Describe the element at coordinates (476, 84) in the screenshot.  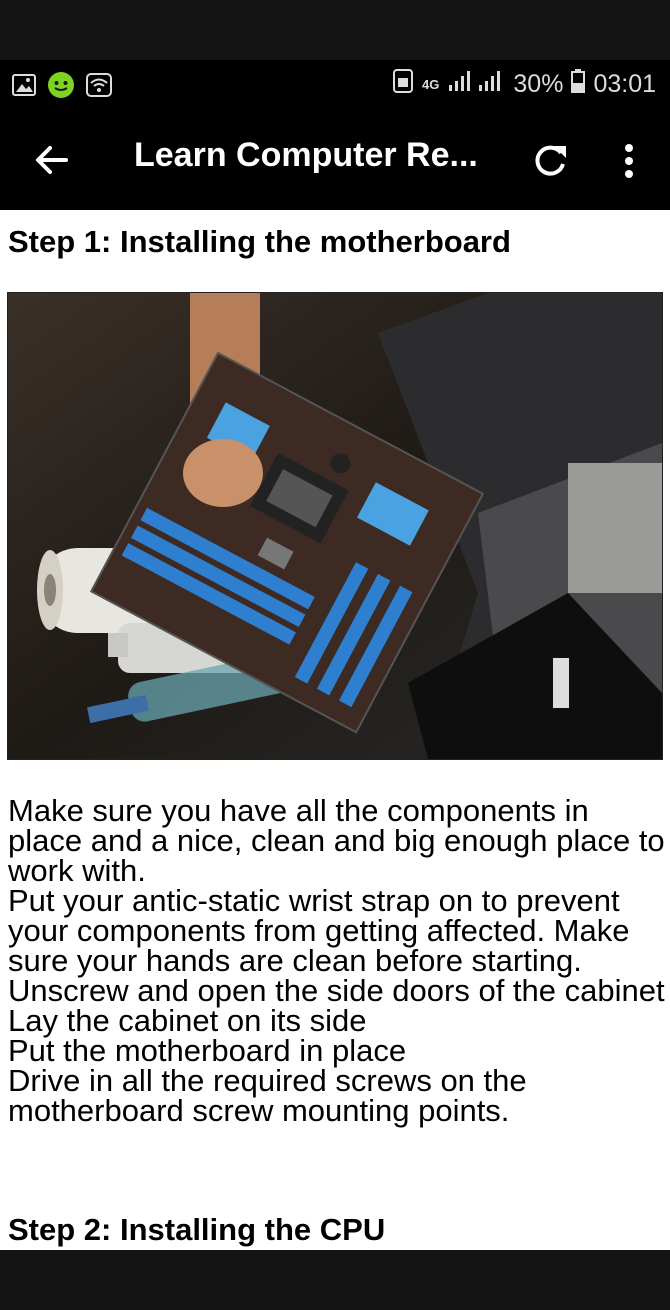
I see `signal-icon` at that location.